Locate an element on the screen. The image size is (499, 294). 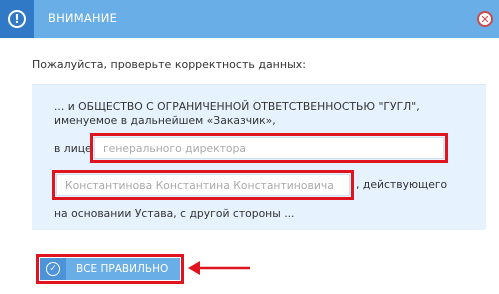
confirm-button: ✓ ВСЕ ПРАВИЛЬНО is located at coordinates (110, 269).